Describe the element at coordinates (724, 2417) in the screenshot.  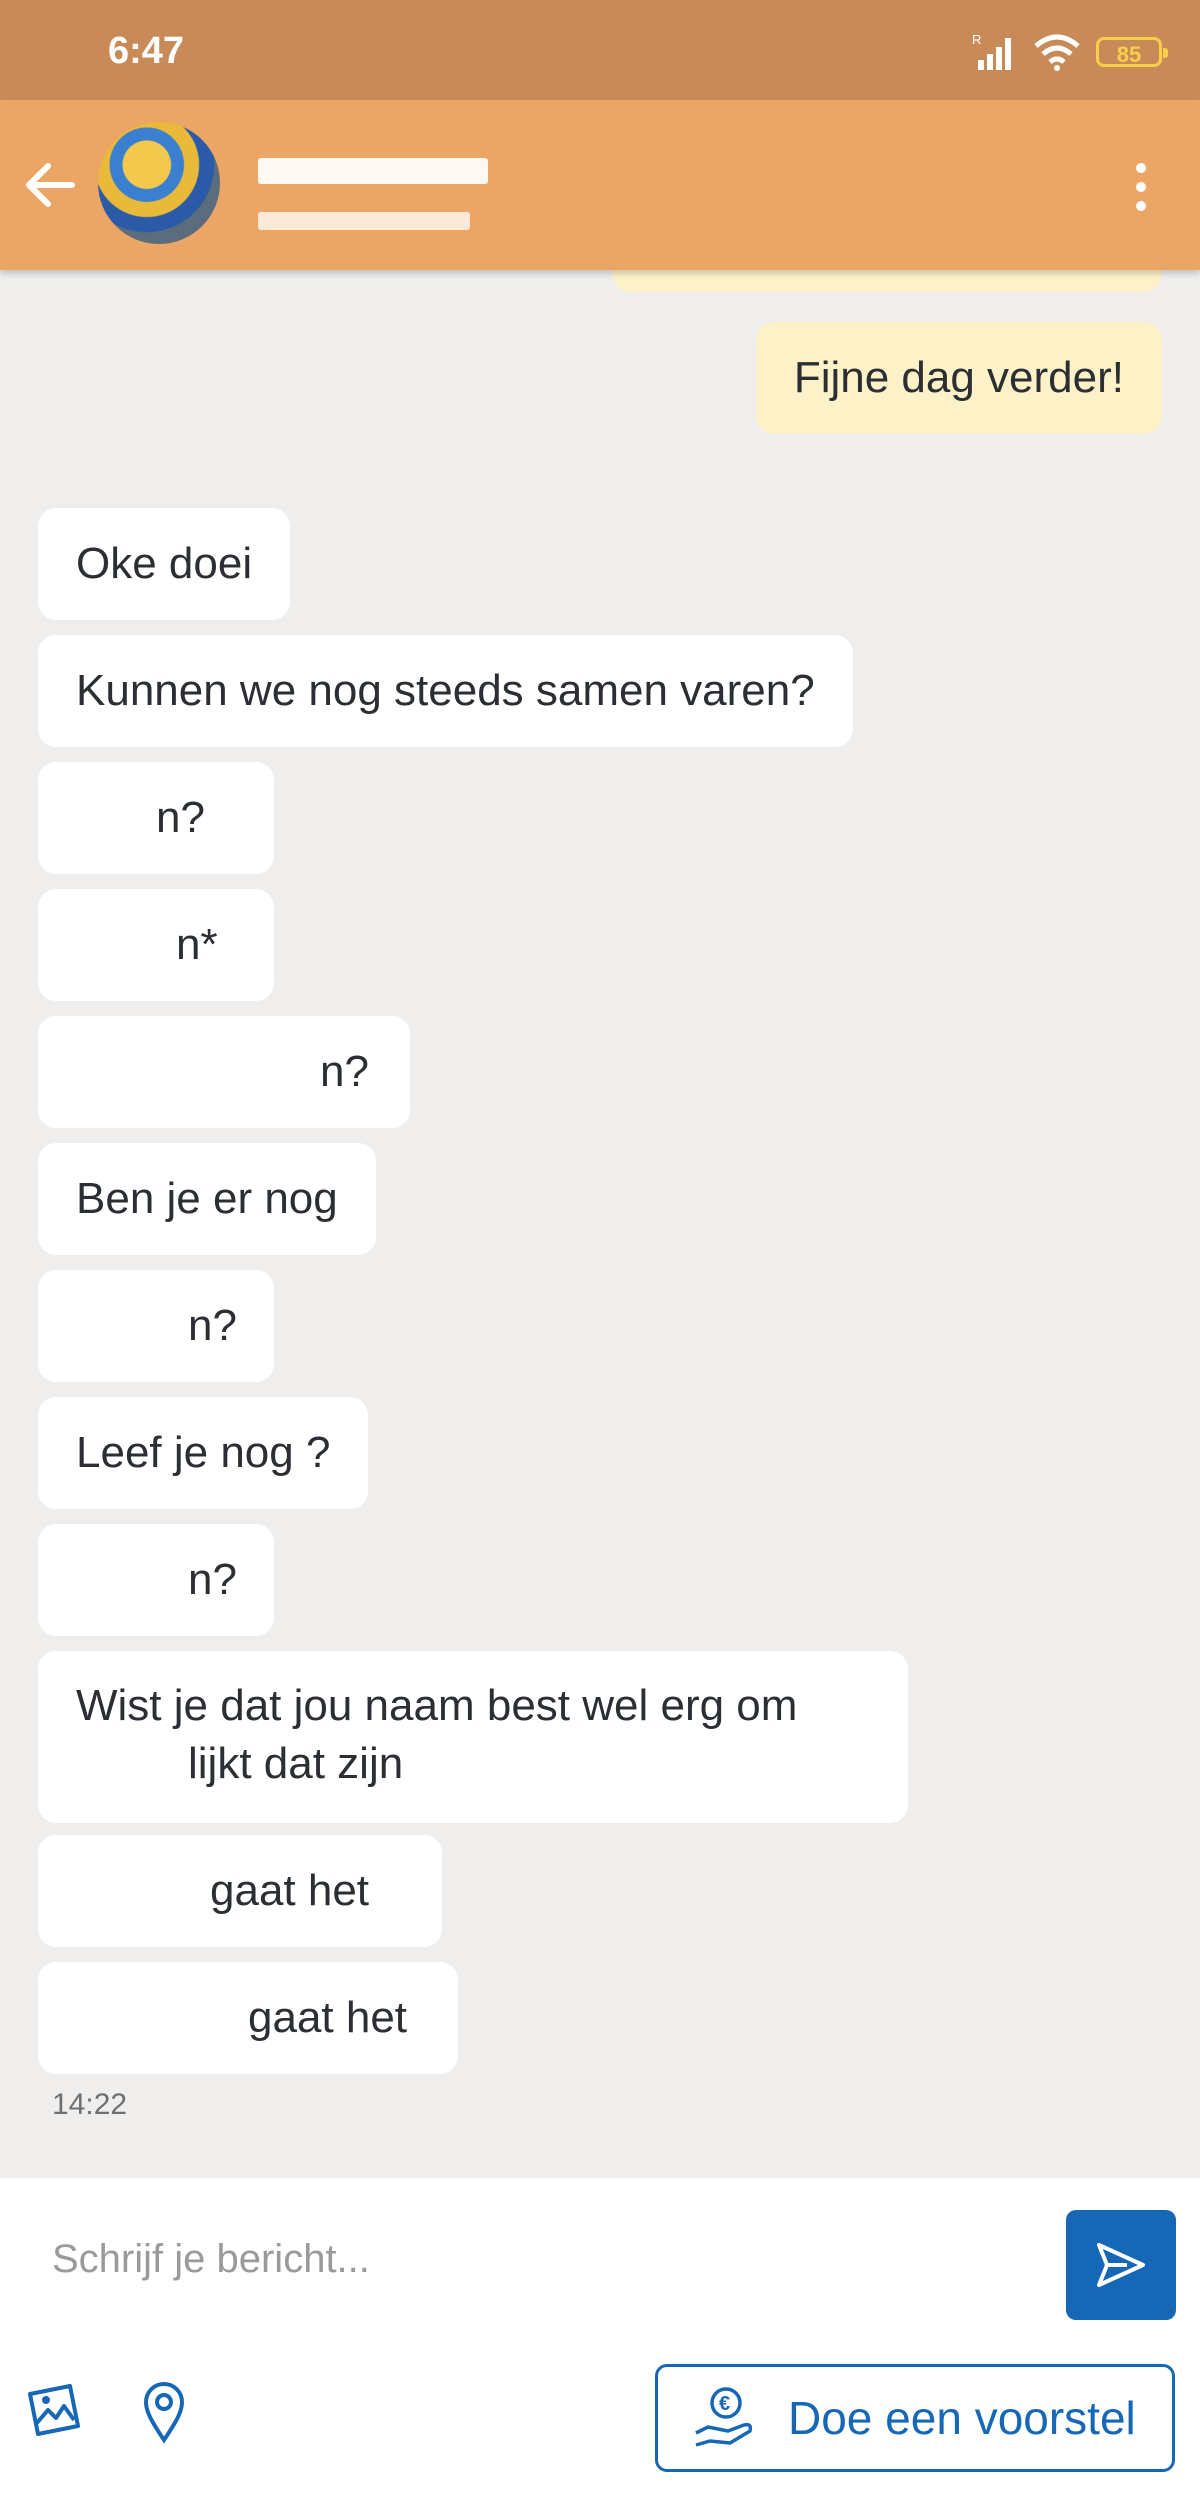
I see `euro-hand-icon: €` at that location.